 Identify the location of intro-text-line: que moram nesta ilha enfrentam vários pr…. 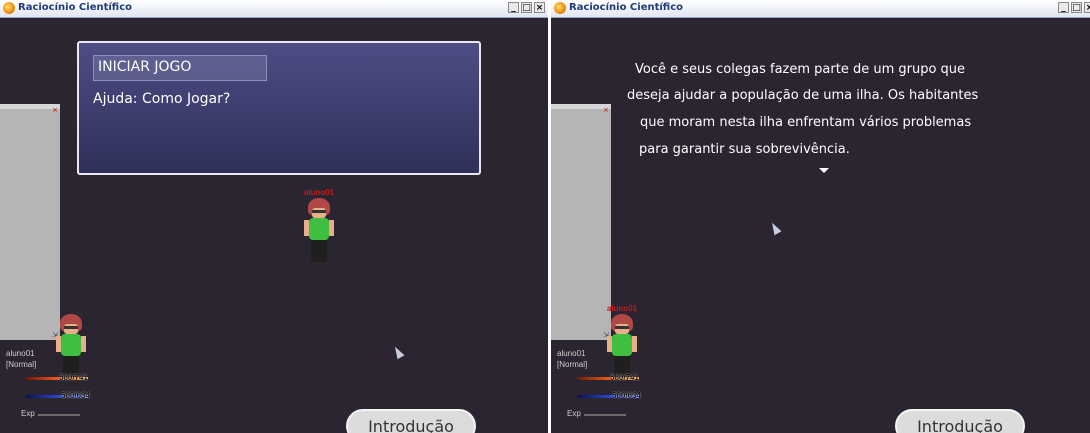
(806, 122).